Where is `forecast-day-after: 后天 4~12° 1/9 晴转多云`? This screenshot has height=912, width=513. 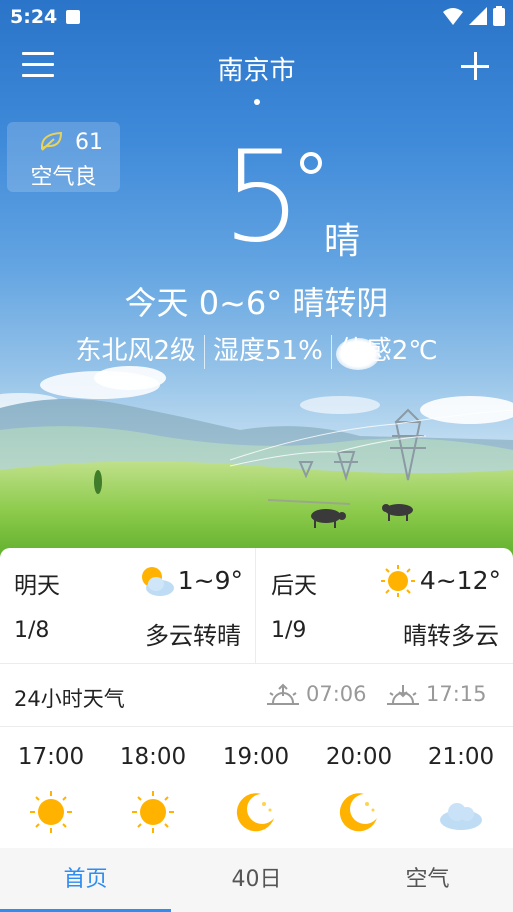 forecast-day-after: 后天 4~12° 1/9 晴转多云 is located at coordinates (385, 606).